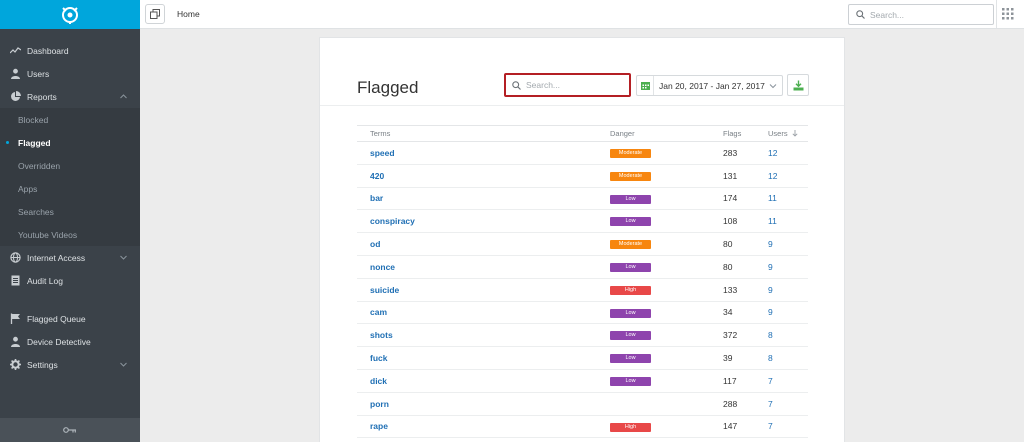 Image resolution: width=1024 pixels, height=442 pixels. Describe the element at coordinates (653, 290) in the screenshot. I see `danger-cell: High` at that location.